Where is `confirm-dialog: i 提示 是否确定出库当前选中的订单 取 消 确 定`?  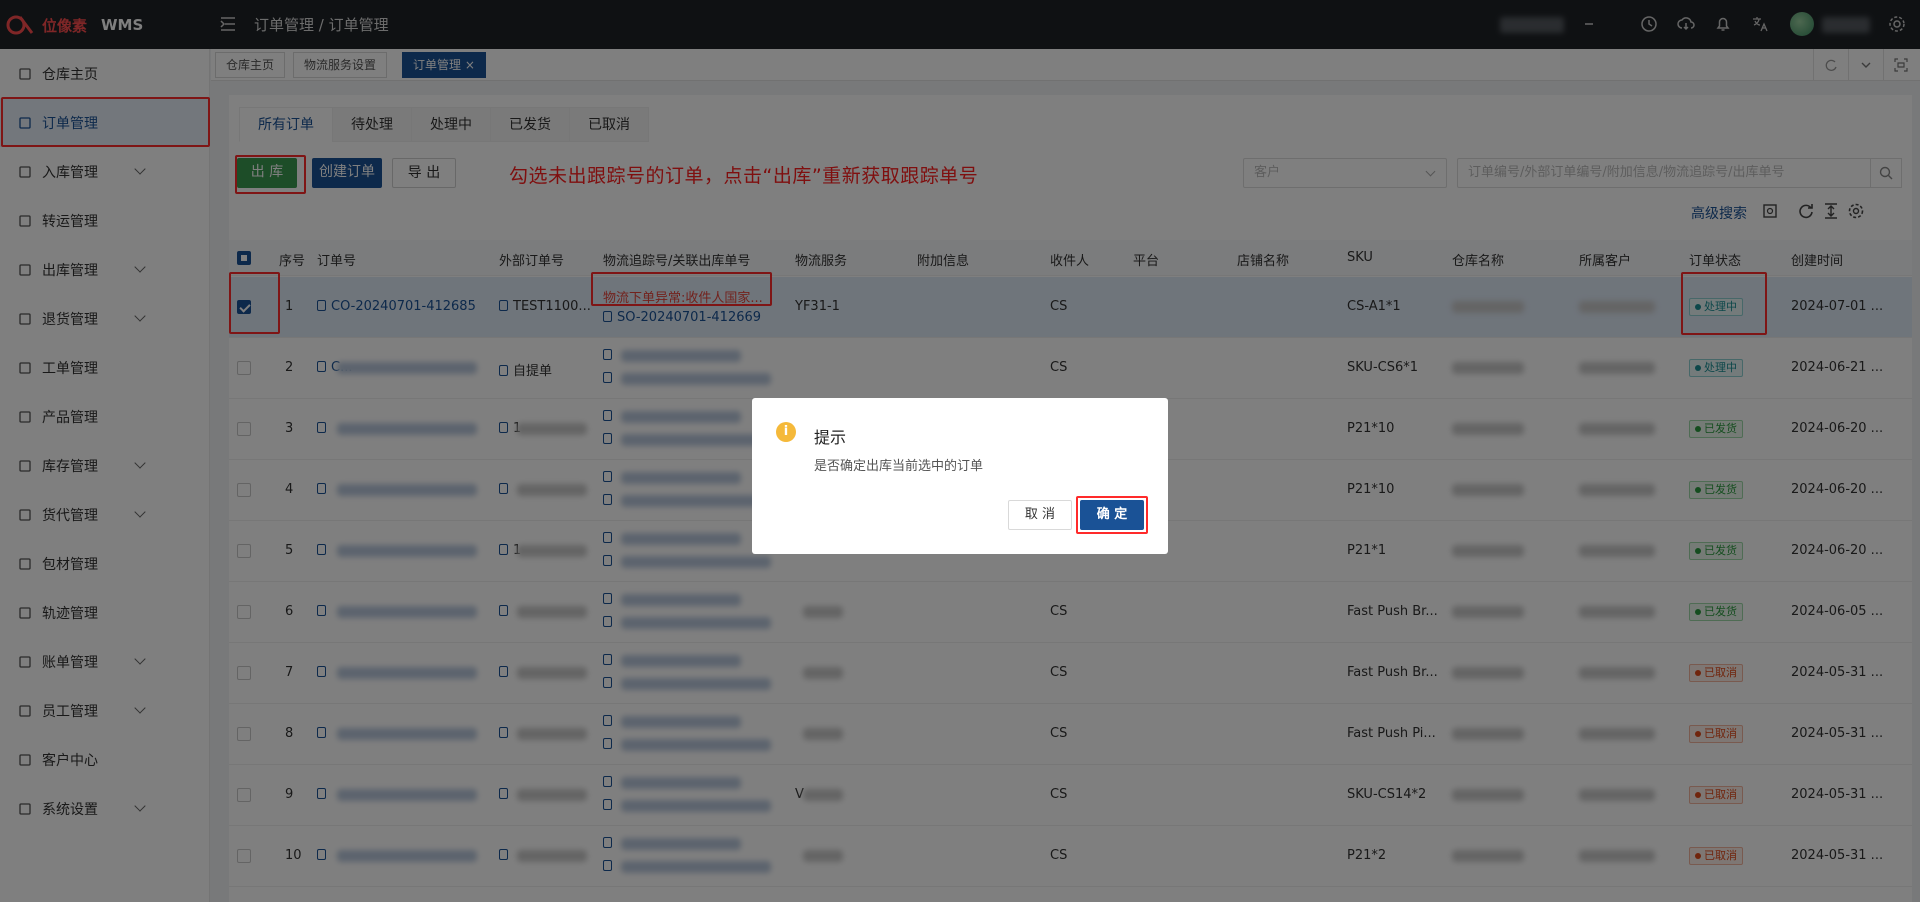
confirm-dialog: i 提示 是否确定出库当前选中的订单 取 消 确 定 is located at coordinates (960, 476).